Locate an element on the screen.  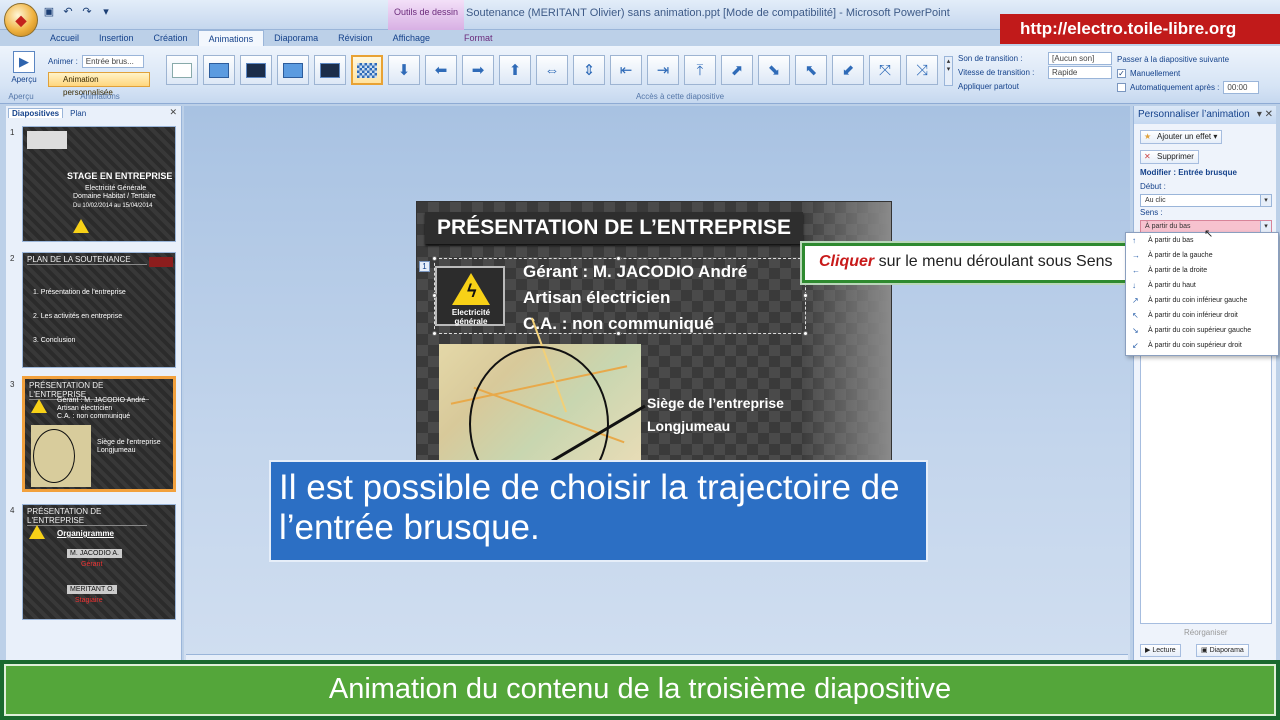
gallery-scroll: ▴ ▾ is located at coordinates (948, 71).